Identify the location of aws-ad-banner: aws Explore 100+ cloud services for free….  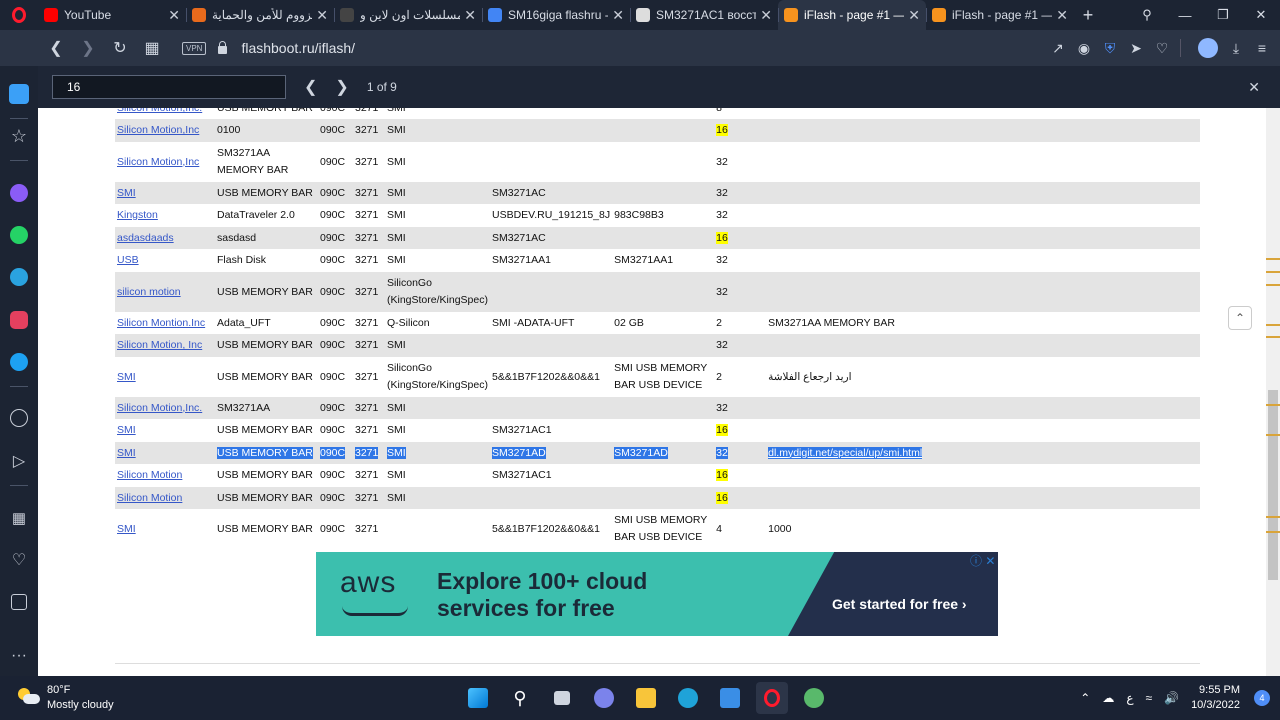
(657, 594).